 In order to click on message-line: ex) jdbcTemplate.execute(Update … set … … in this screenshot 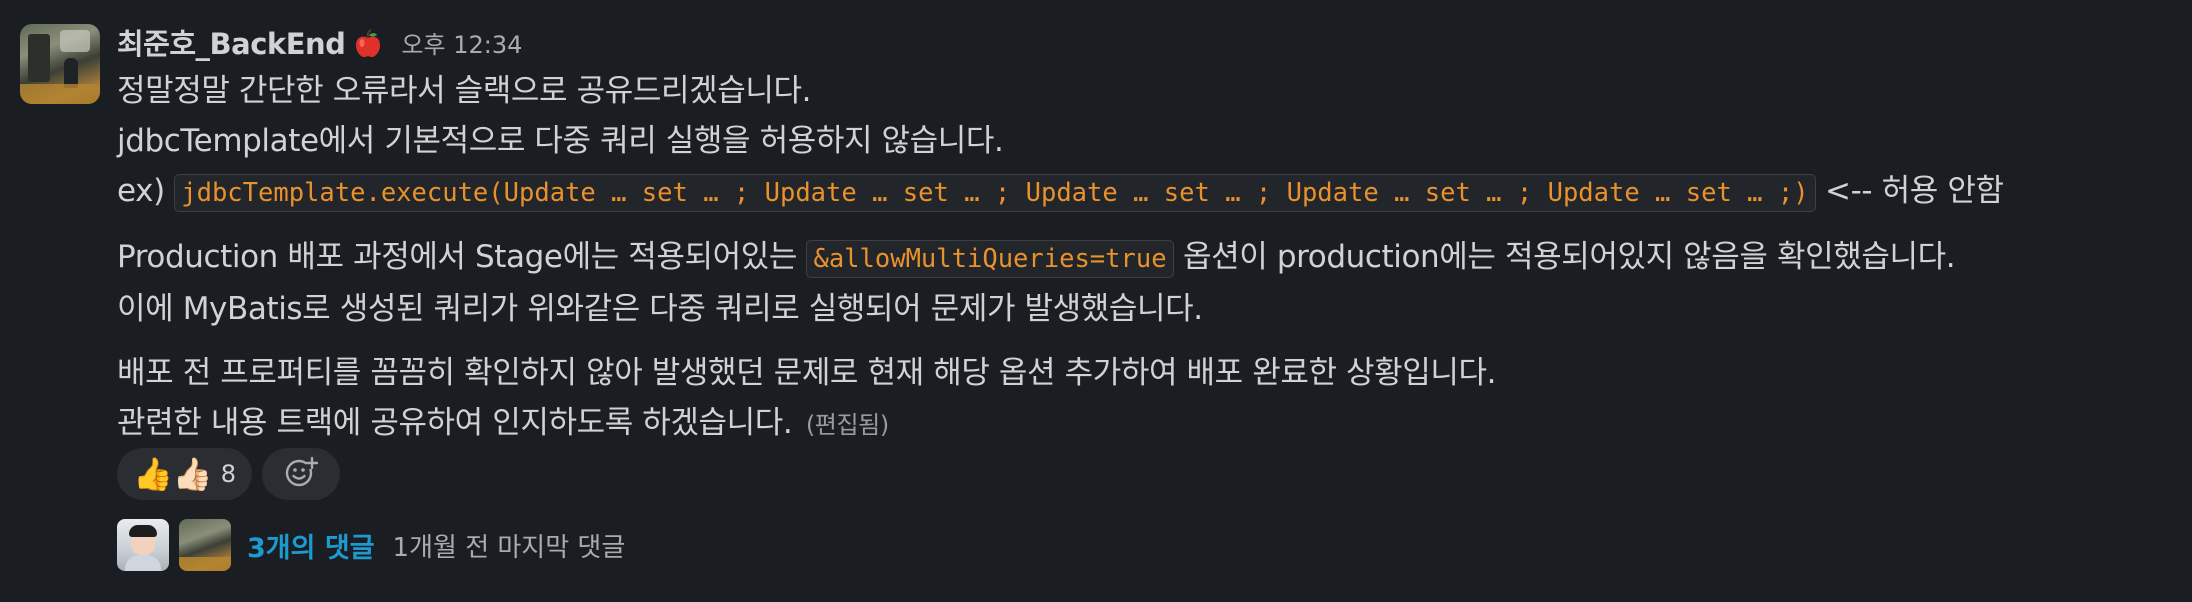, I will do `click(1147, 192)`.